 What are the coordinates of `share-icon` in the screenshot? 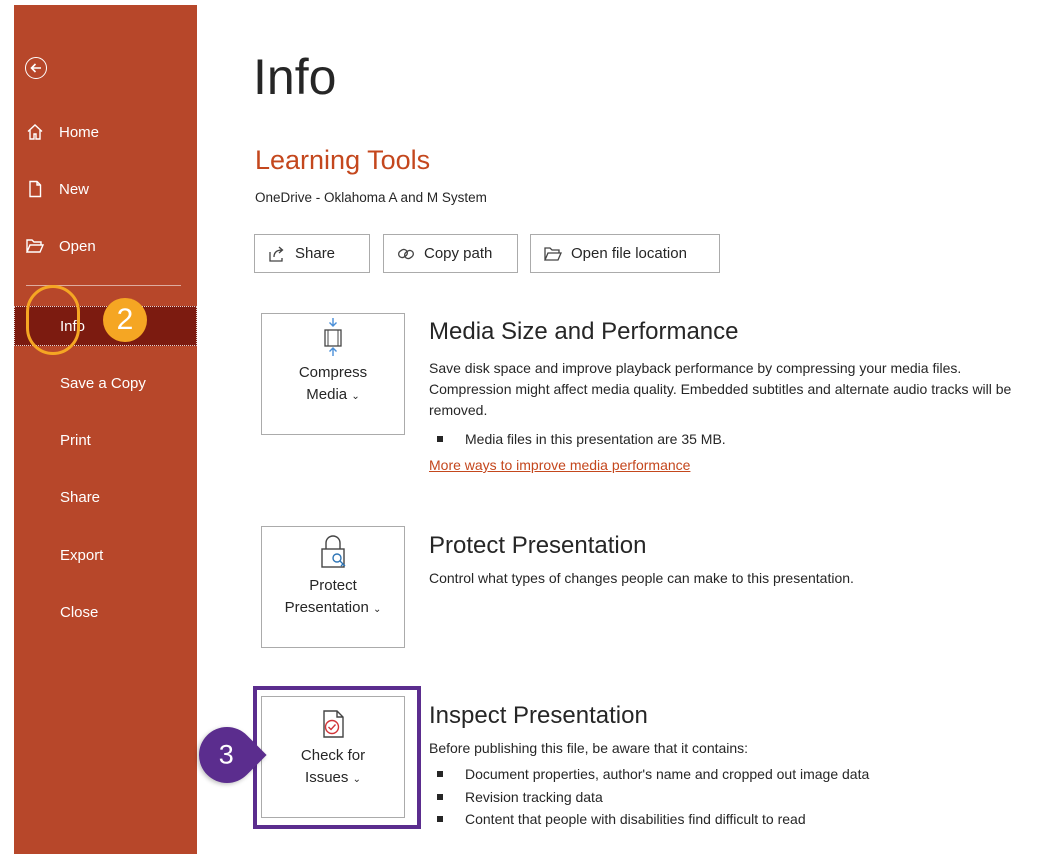 It's located at (277, 254).